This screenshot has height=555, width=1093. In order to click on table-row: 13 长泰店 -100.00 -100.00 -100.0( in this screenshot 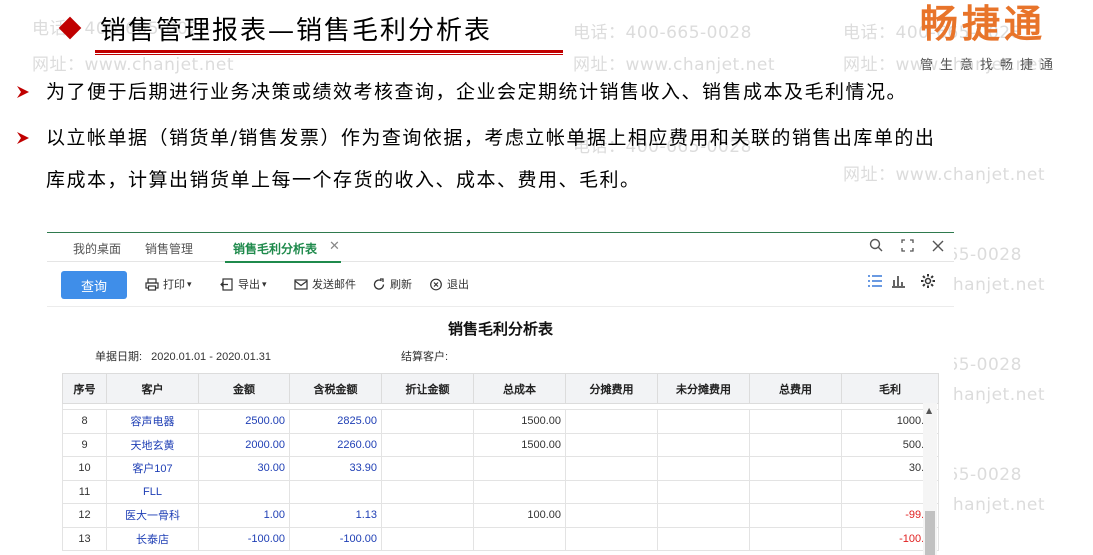, I will do `click(500, 538)`.